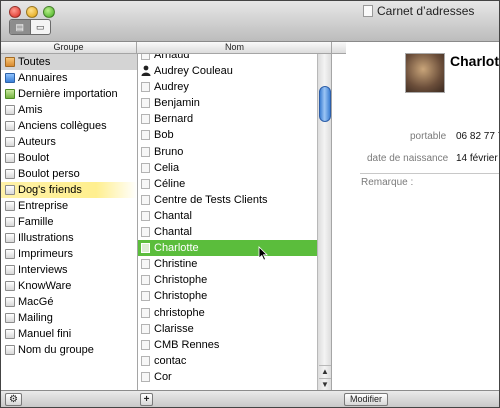 The image size is (500, 408). Describe the element at coordinates (20, 27) in the screenshot. I see `columns-view-icon: ▤` at that location.